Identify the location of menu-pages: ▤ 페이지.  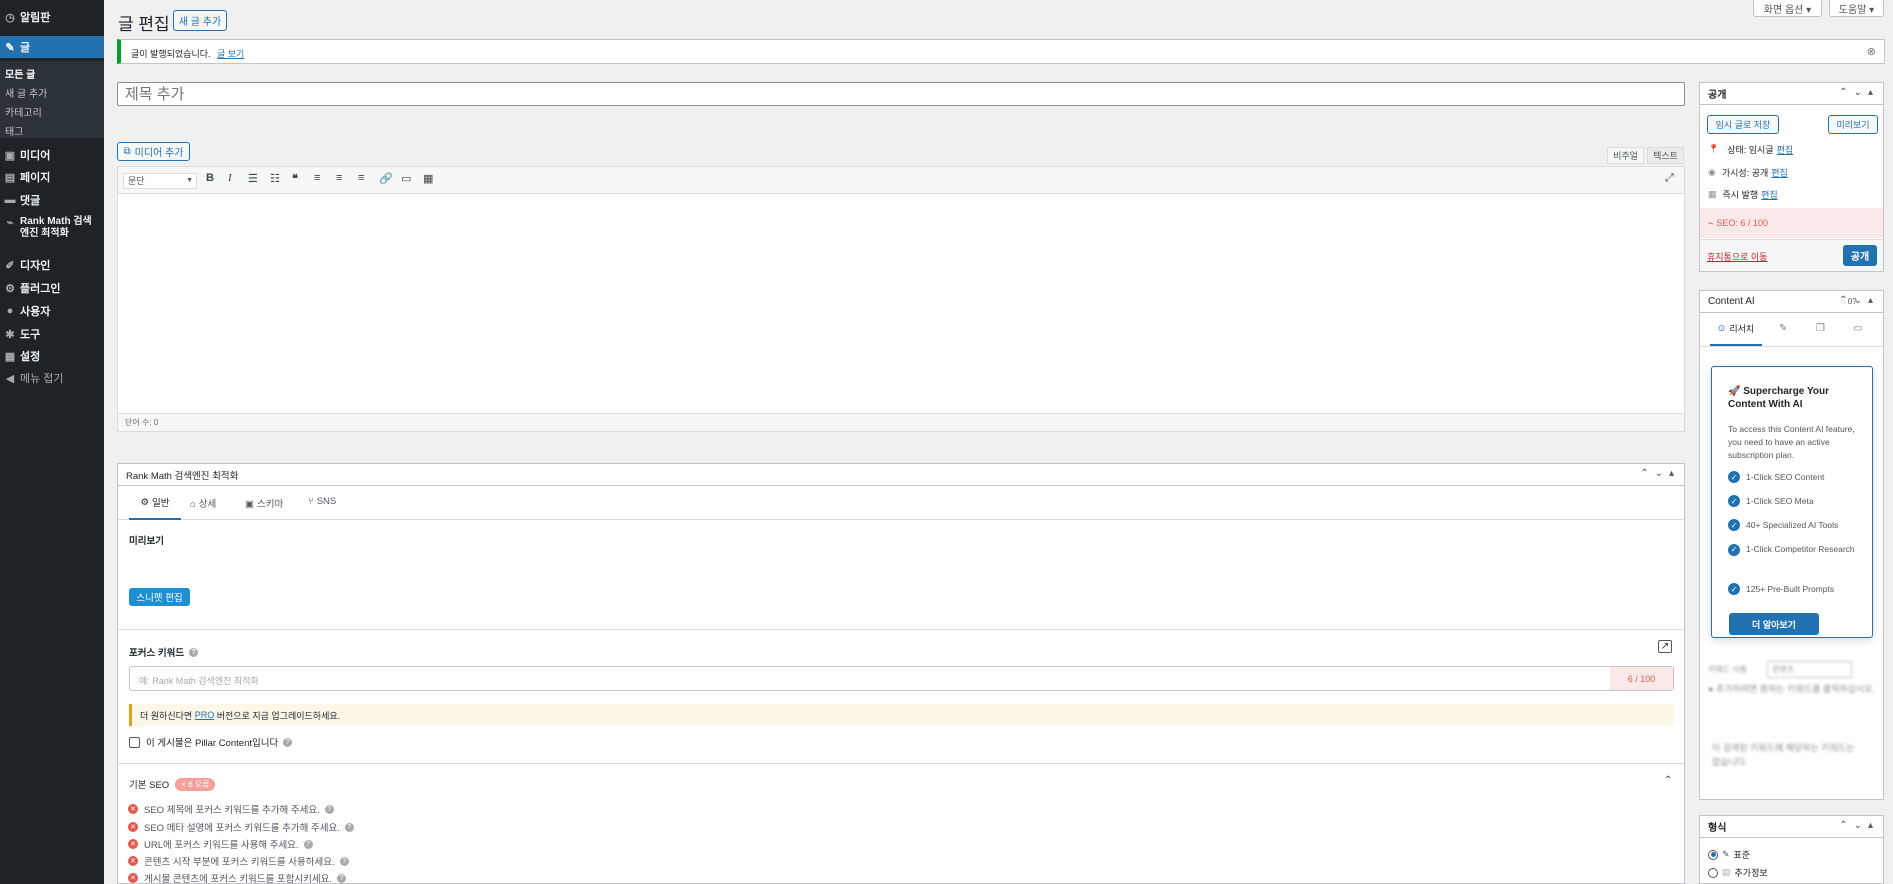
(52, 177).